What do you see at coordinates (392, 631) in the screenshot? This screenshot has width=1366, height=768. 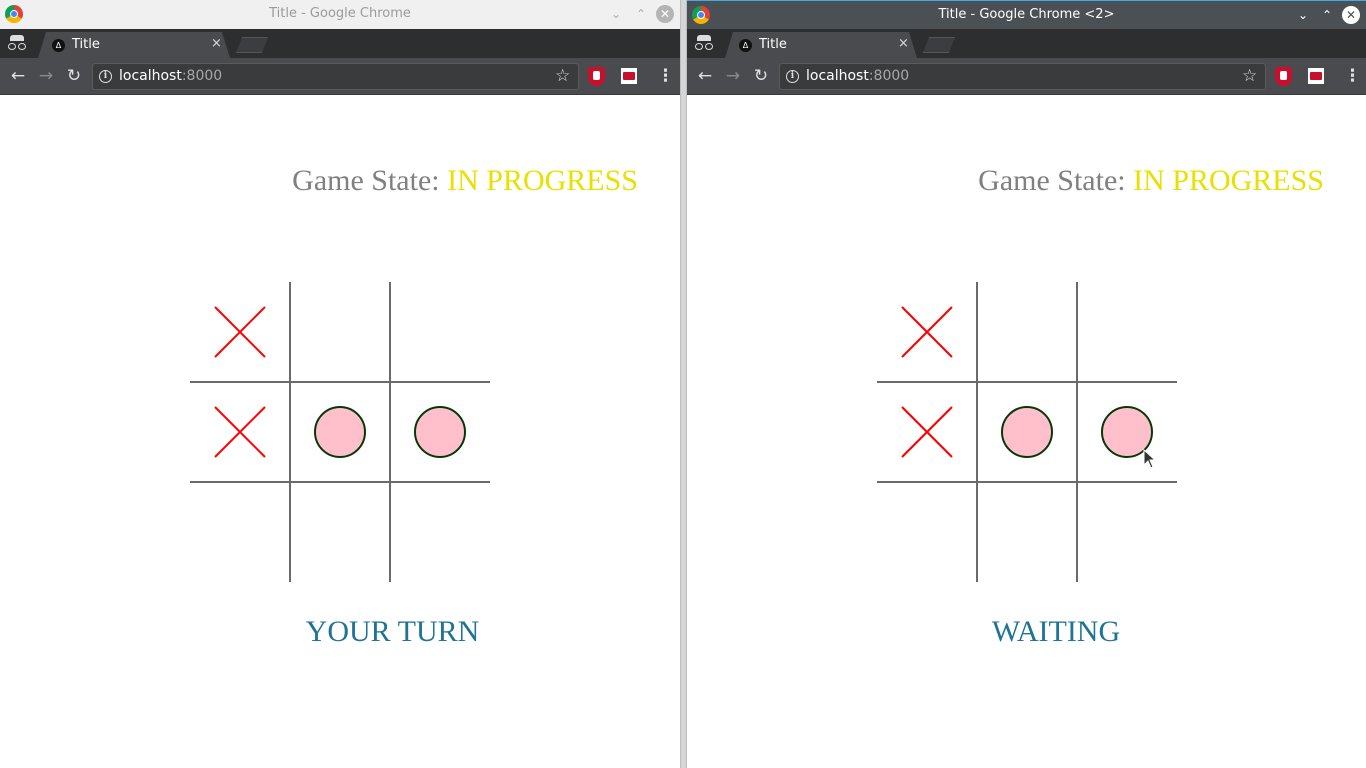 I see `turn-status: YOUR TURN` at bounding box center [392, 631].